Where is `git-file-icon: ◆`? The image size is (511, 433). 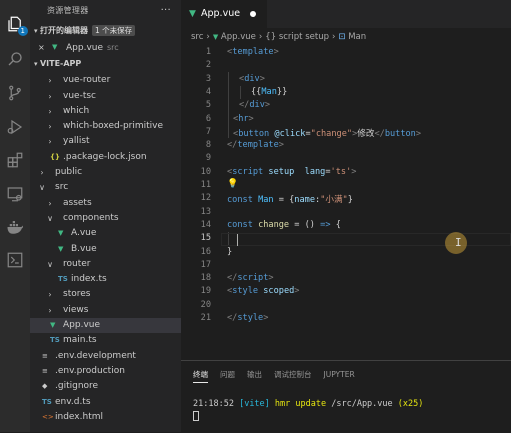 git-file-icon: ◆ is located at coordinates (45, 386).